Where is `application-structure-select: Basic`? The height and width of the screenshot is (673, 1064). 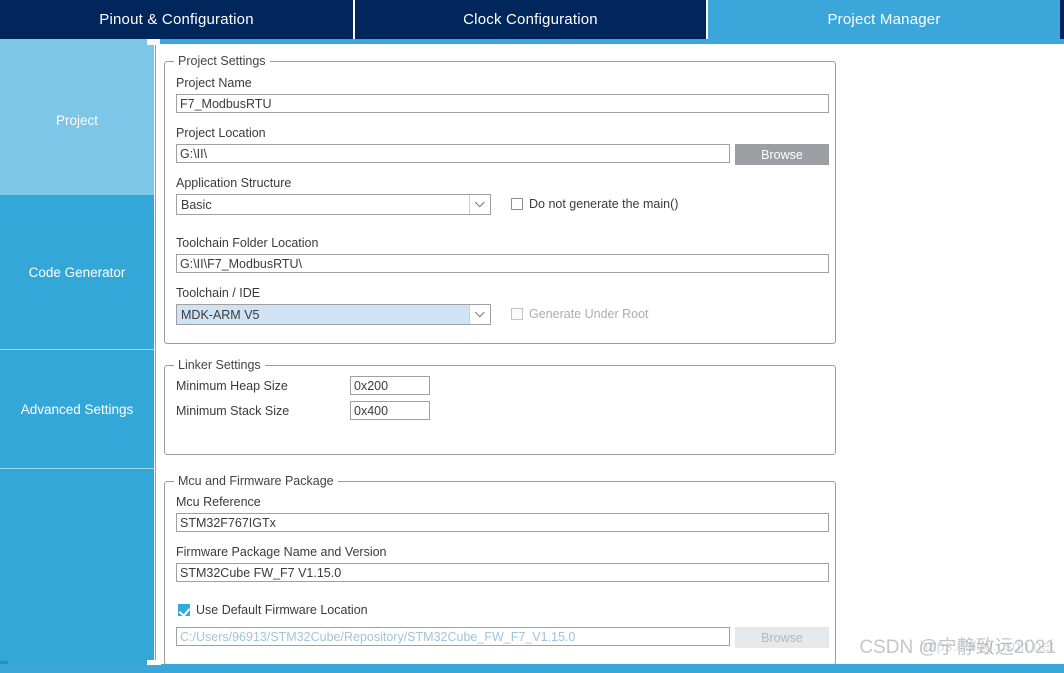 application-structure-select: Basic is located at coordinates (333, 204).